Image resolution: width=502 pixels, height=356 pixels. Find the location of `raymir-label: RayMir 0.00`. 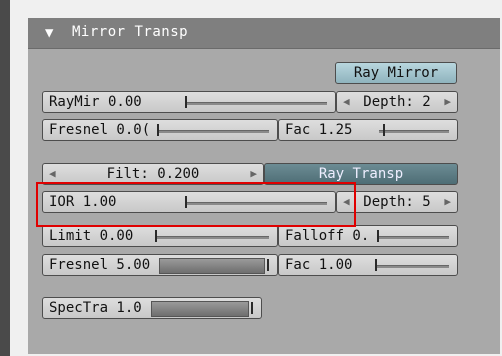

raymir-label: RayMir 0.00 is located at coordinates (95, 102).